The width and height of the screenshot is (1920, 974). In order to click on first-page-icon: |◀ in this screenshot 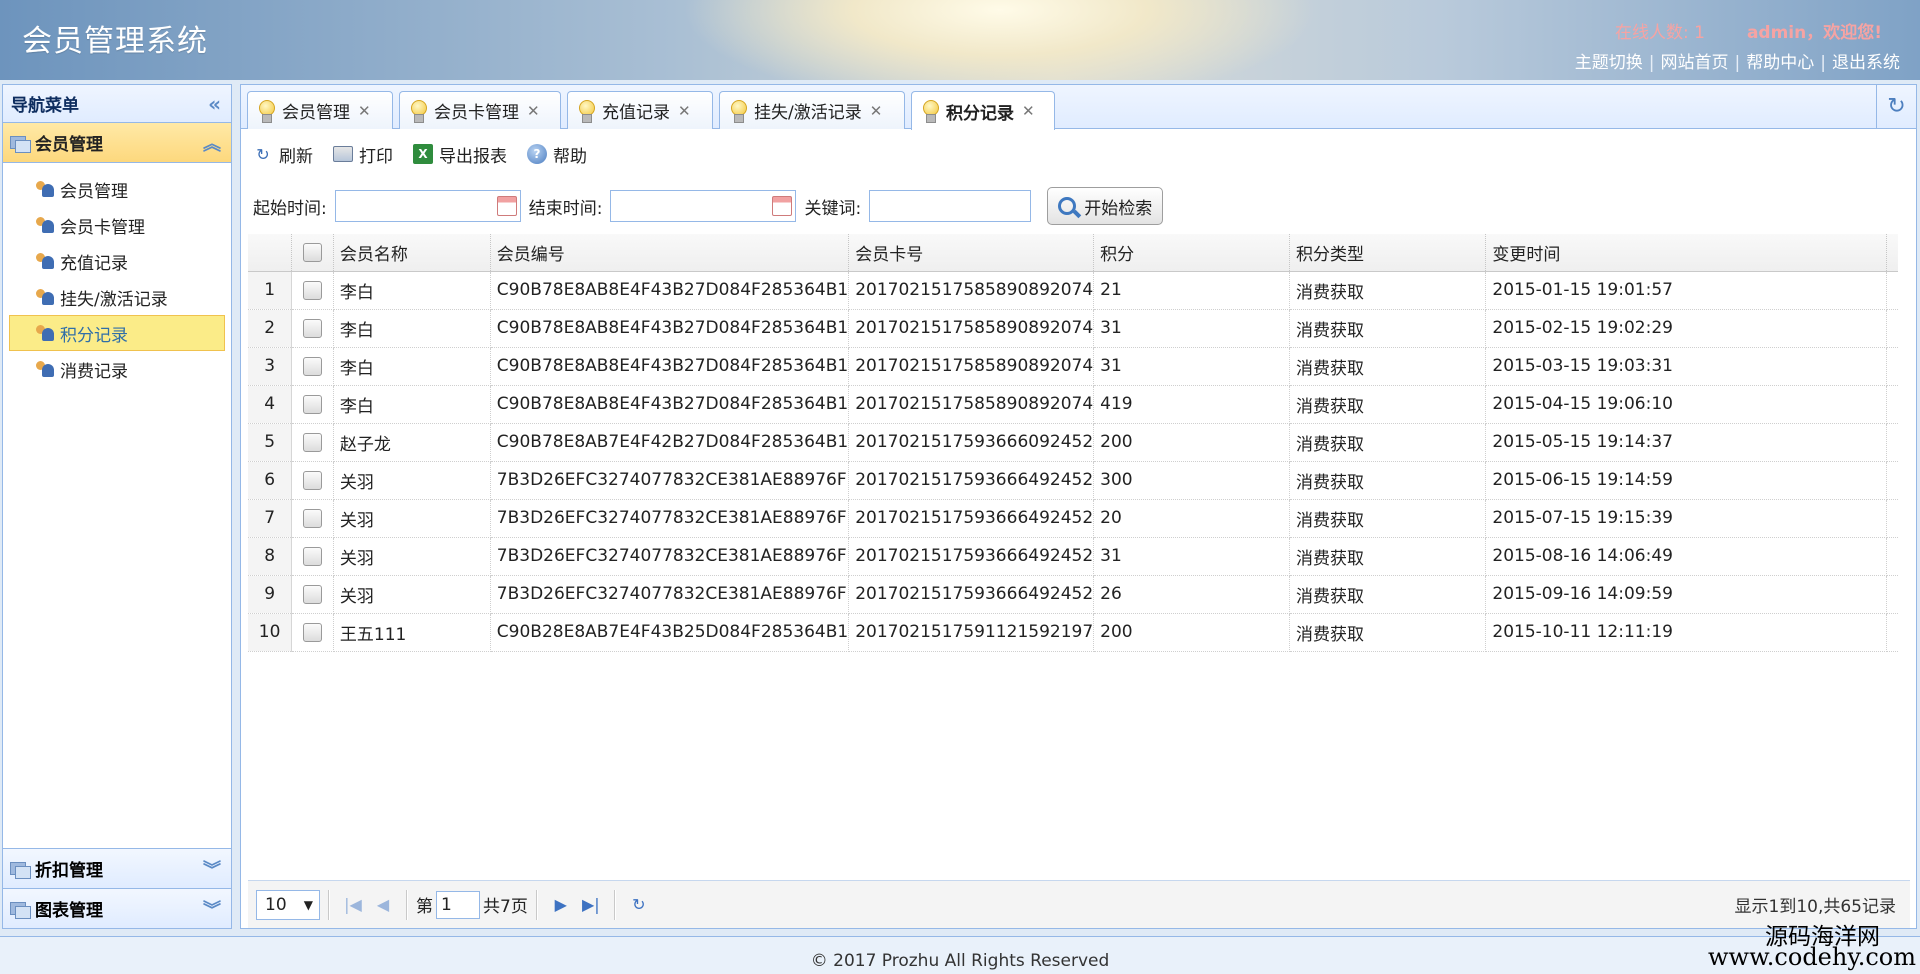, I will do `click(353, 905)`.